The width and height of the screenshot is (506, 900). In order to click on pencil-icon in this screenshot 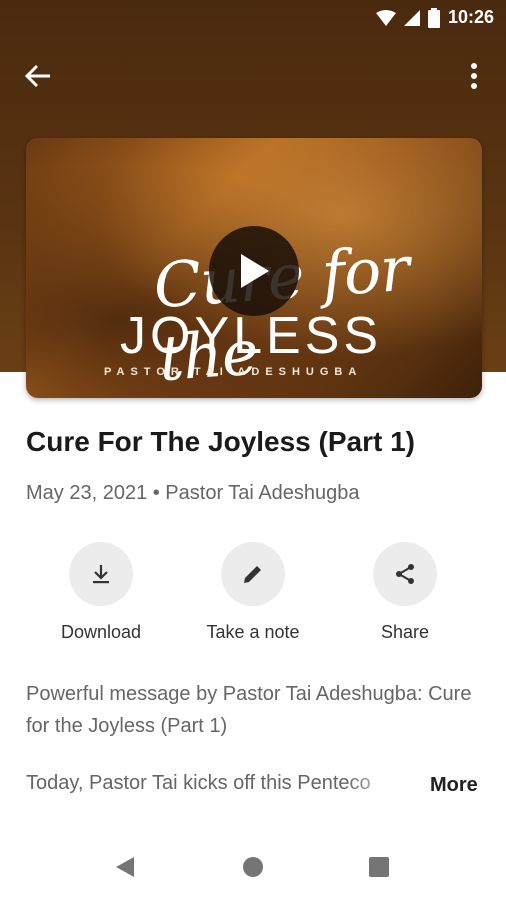, I will do `click(252, 574)`.